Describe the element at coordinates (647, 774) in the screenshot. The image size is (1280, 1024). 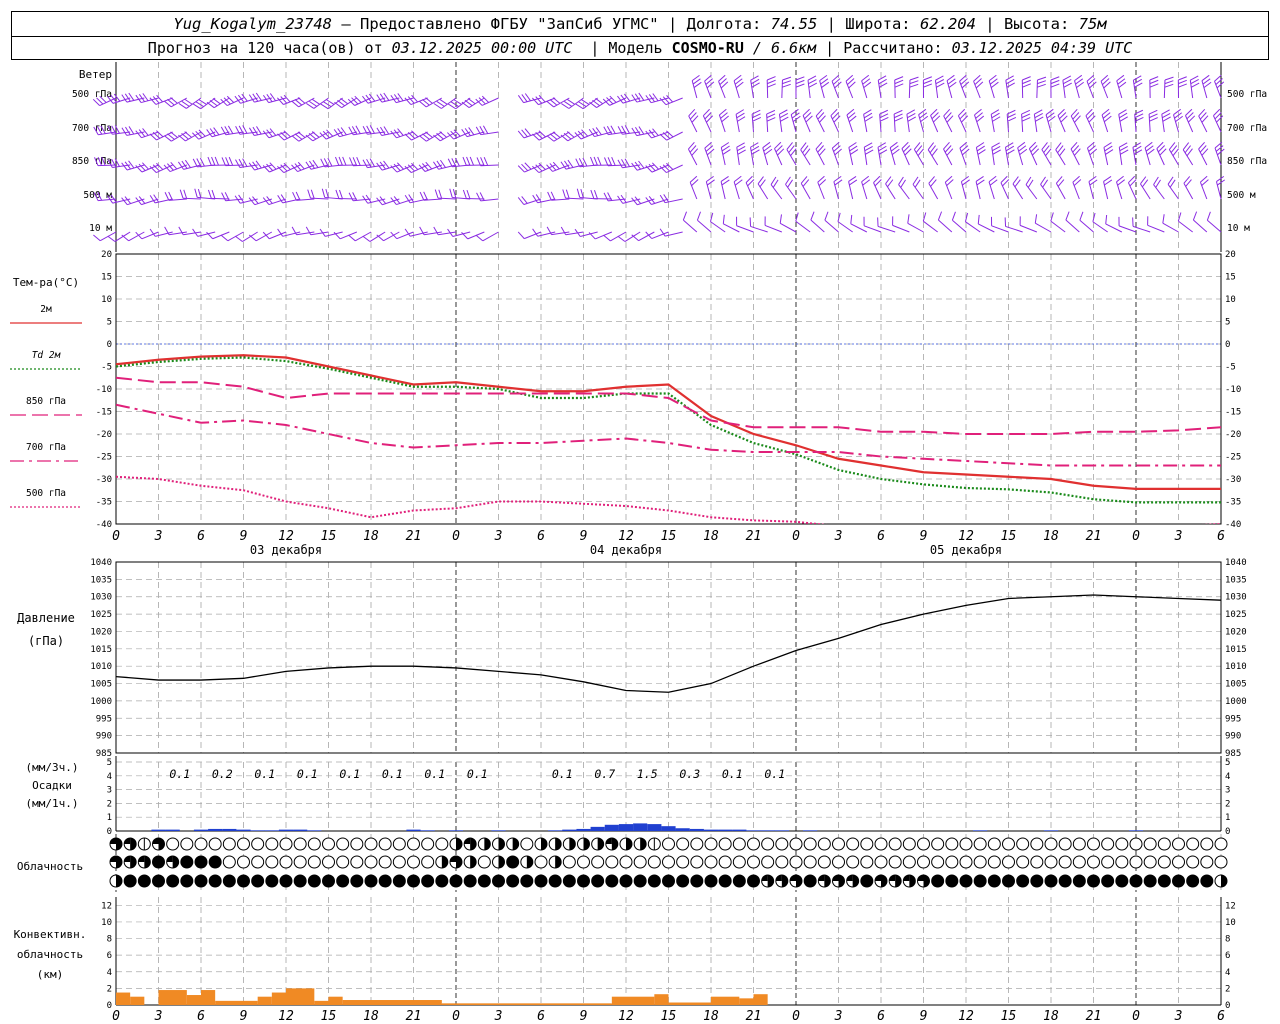
I see `precip-3h-label: 1.5` at that location.